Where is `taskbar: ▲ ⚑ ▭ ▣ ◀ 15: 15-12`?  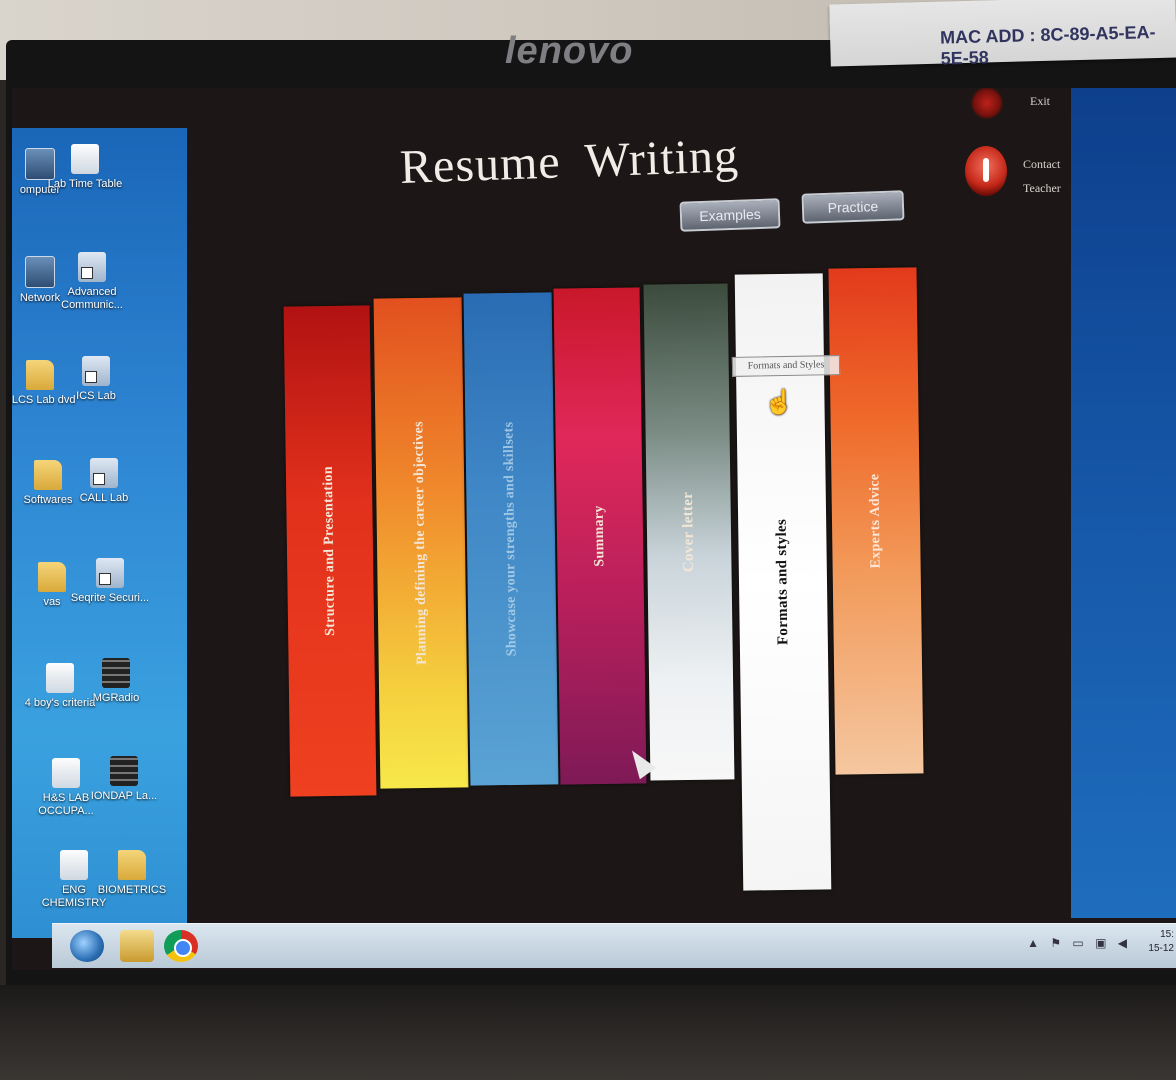 taskbar: ▲ ⚑ ▭ ▣ ◀ 15: 15-12 is located at coordinates (614, 945).